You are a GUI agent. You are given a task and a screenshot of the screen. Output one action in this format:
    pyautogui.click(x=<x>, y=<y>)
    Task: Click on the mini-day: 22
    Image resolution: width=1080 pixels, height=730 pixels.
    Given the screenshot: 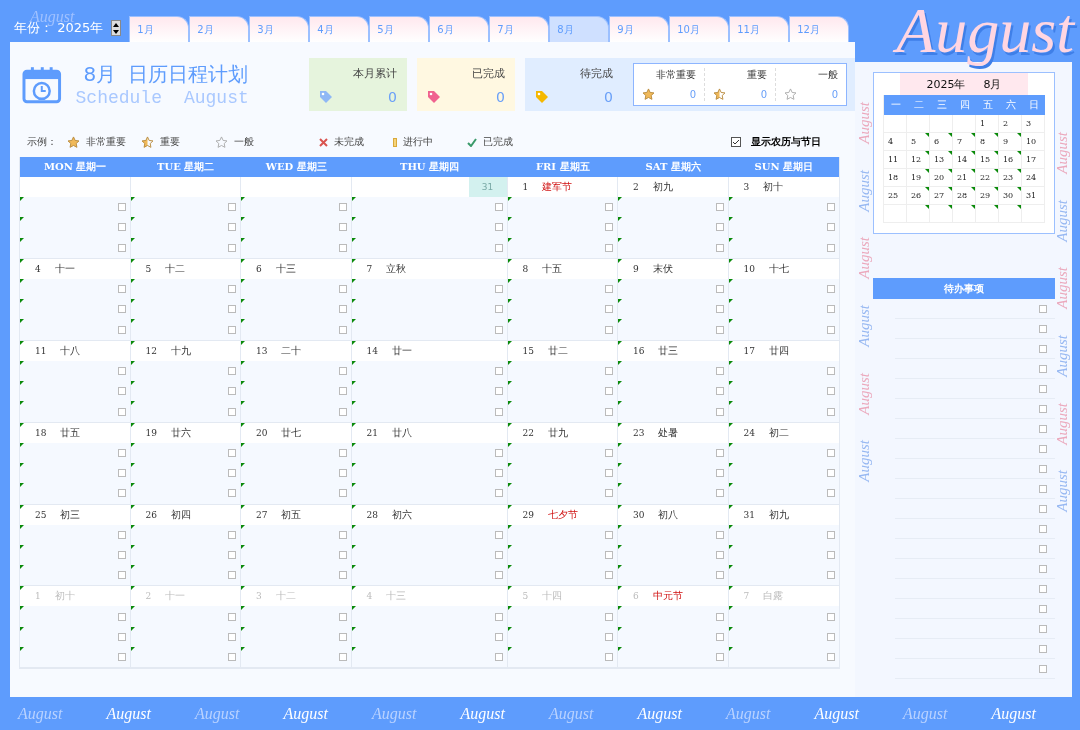 What is the action you would take?
    pyautogui.click(x=985, y=177)
    